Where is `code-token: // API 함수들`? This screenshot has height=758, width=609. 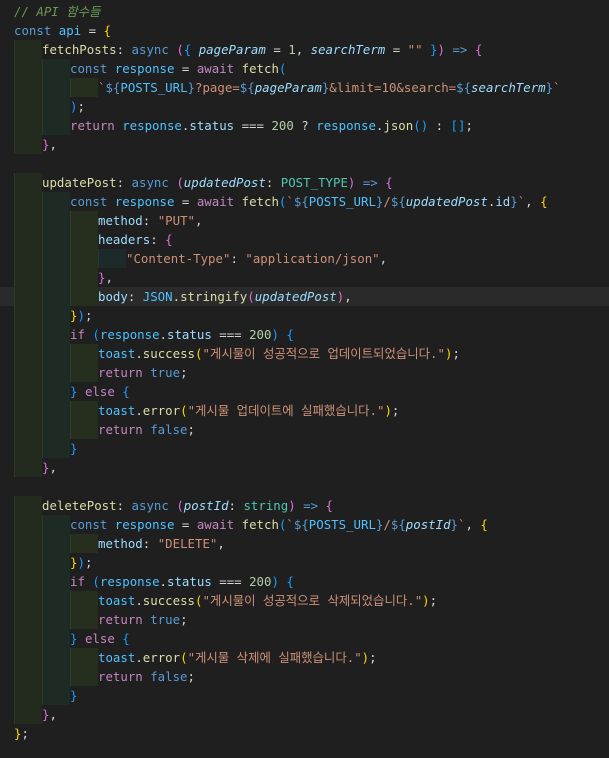 code-token: // API 함수들 is located at coordinates (57, 11).